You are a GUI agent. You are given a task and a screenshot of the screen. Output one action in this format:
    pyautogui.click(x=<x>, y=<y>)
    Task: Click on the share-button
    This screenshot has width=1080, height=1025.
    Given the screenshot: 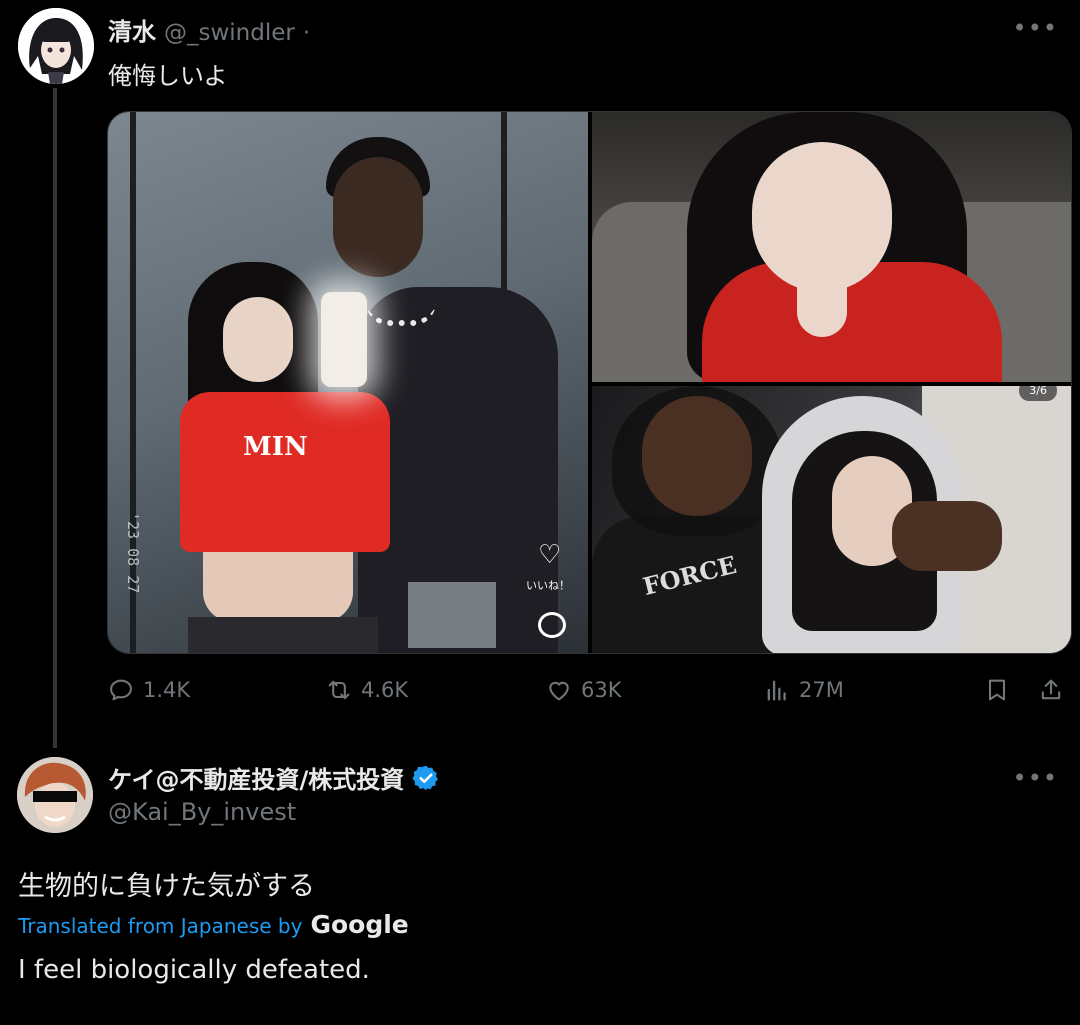 What is the action you would take?
    pyautogui.click(x=1051, y=690)
    